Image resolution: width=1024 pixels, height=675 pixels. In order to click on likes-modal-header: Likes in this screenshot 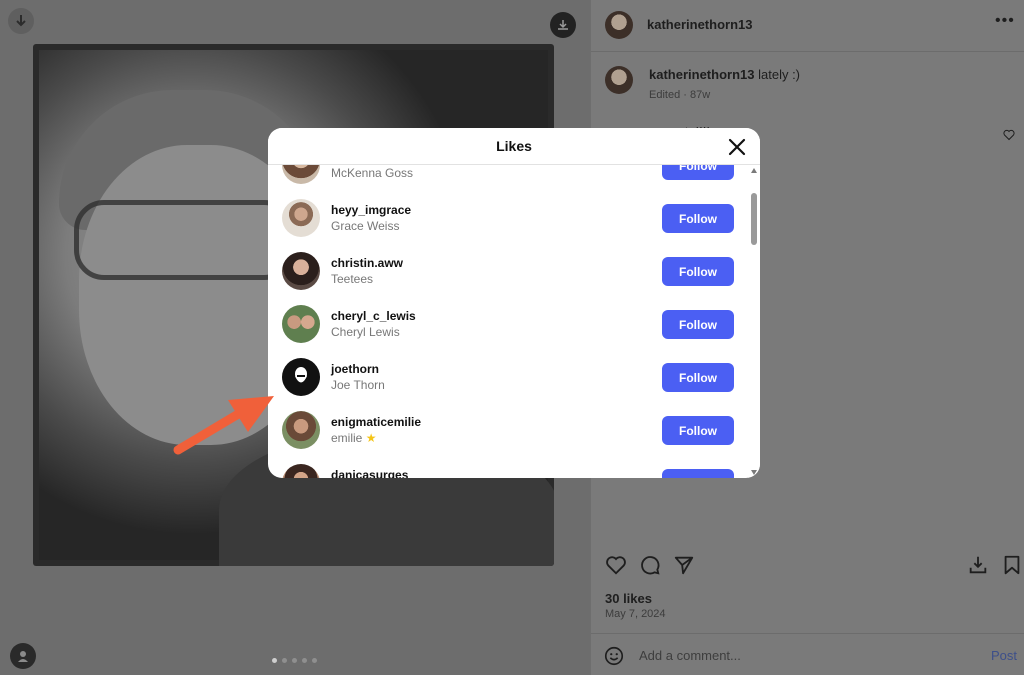, I will do `click(514, 146)`.